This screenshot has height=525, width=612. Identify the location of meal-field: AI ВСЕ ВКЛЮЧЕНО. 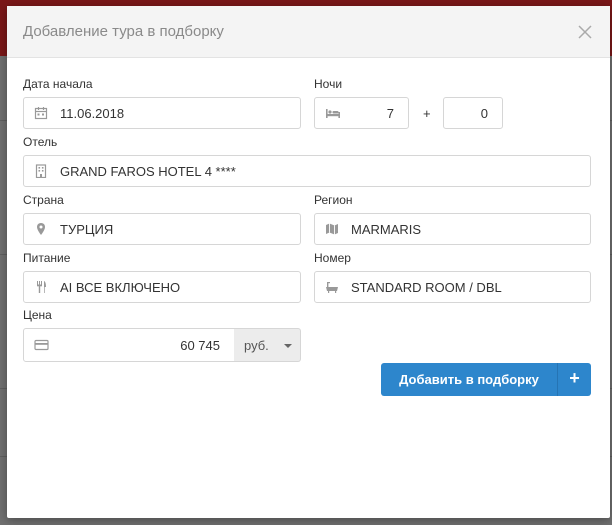
(162, 287).